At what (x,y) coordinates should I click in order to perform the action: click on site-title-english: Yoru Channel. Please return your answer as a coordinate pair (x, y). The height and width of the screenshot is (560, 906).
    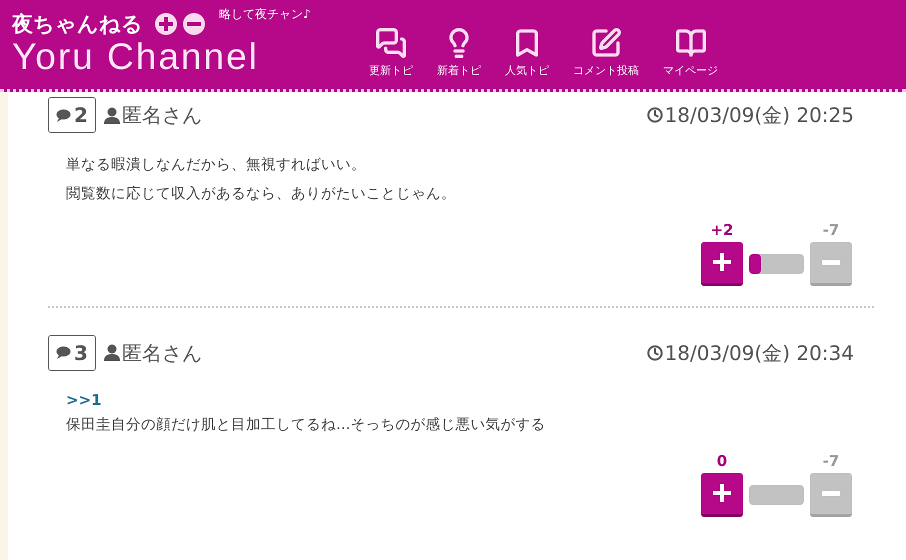
    Looking at the image, I should click on (184, 57).